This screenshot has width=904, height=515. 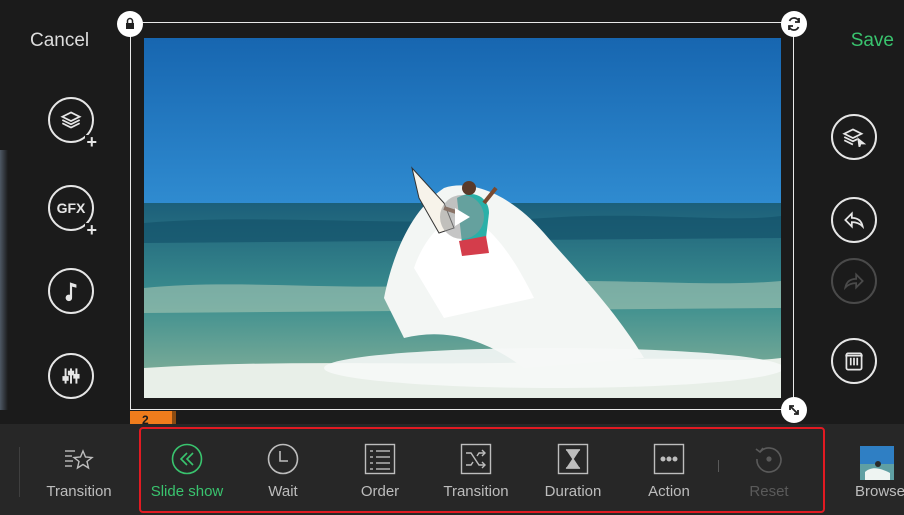 I want to click on lock-icon, so click(x=130, y=23).